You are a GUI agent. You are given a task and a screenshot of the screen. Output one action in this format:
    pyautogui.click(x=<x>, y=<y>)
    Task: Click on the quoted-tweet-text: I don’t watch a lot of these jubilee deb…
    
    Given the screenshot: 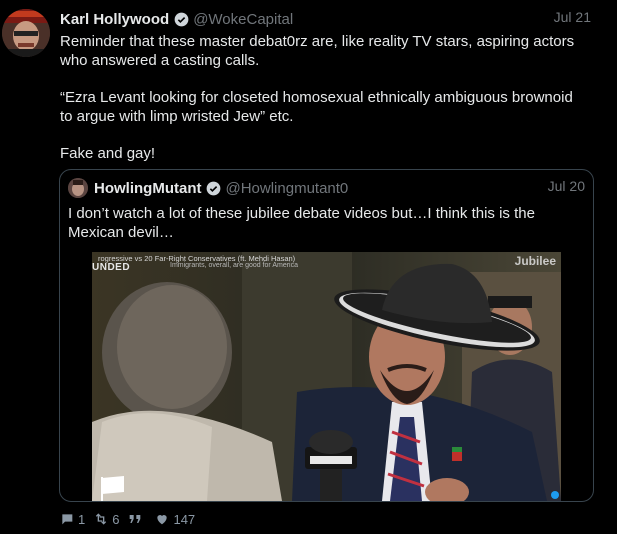 What is the action you would take?
    pyautogui.click(x=301, y=223)
    